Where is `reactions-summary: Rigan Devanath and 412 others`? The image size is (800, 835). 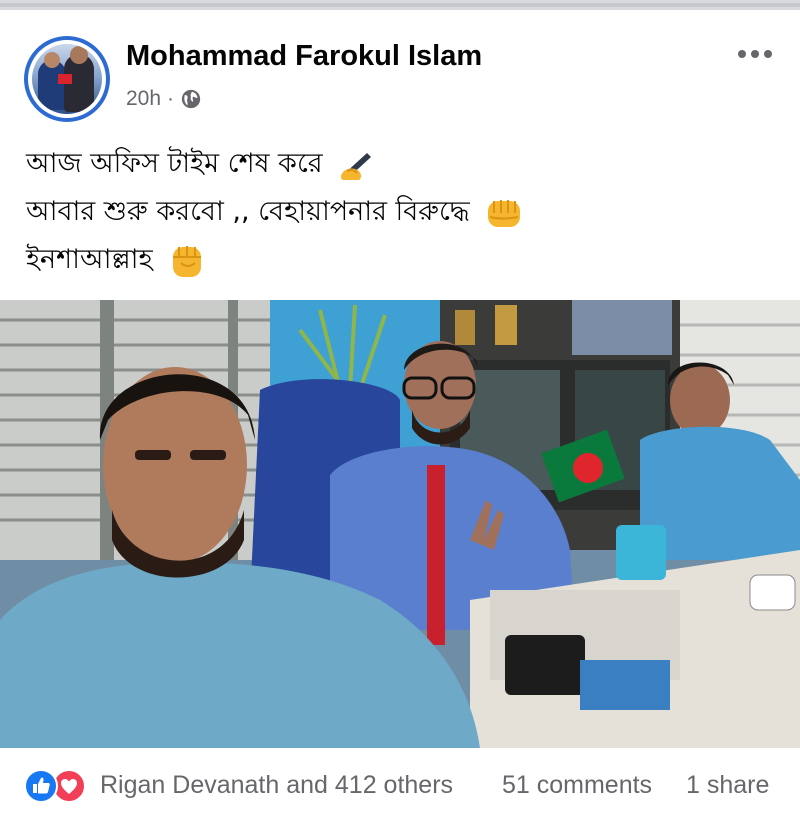 reactions-summary: Rigan Devanath and 412 others is located at coordinates (276, 785).